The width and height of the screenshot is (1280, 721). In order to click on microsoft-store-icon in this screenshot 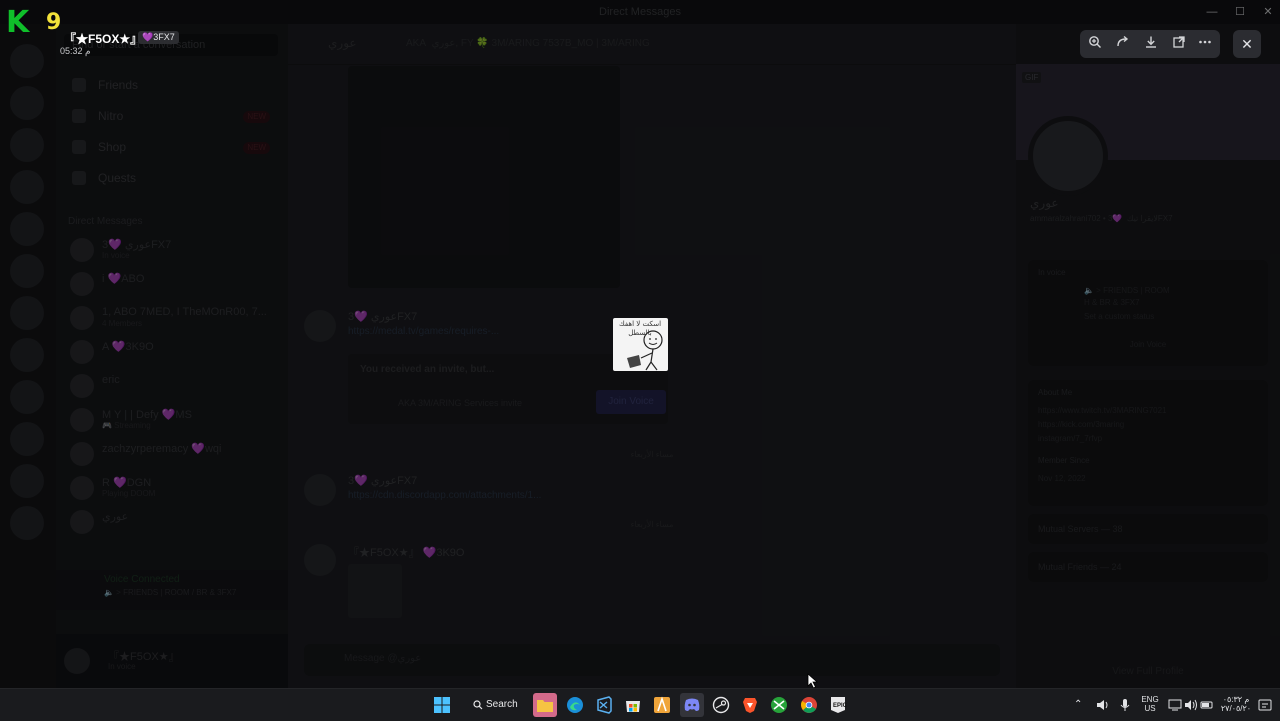, I will do `click(633, 705)`.